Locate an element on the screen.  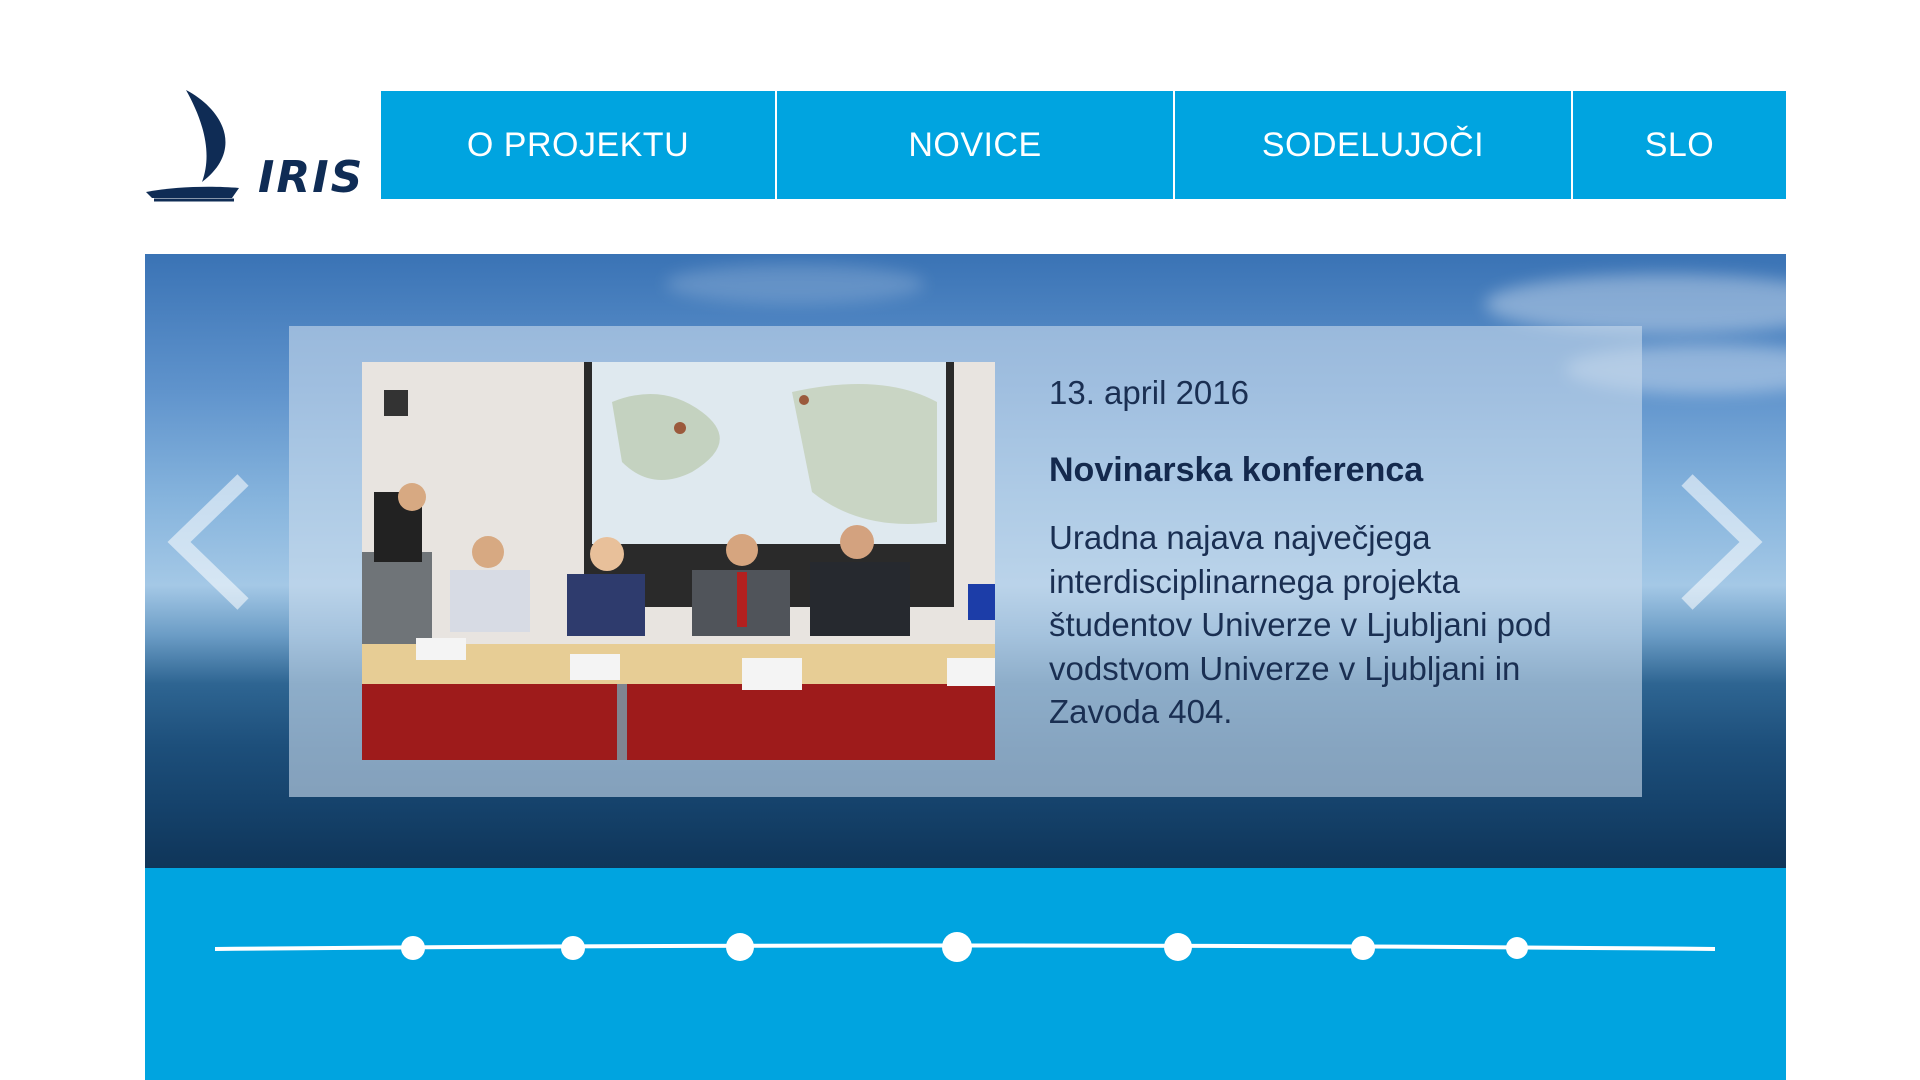
chevron-right-icon is located at coordinates (1722, 542).